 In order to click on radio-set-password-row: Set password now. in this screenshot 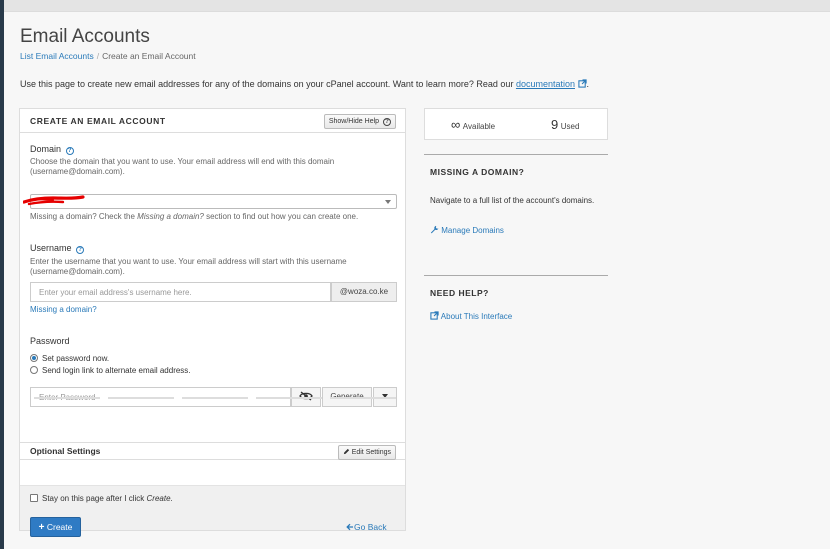, I will do `click(69, 358)`.